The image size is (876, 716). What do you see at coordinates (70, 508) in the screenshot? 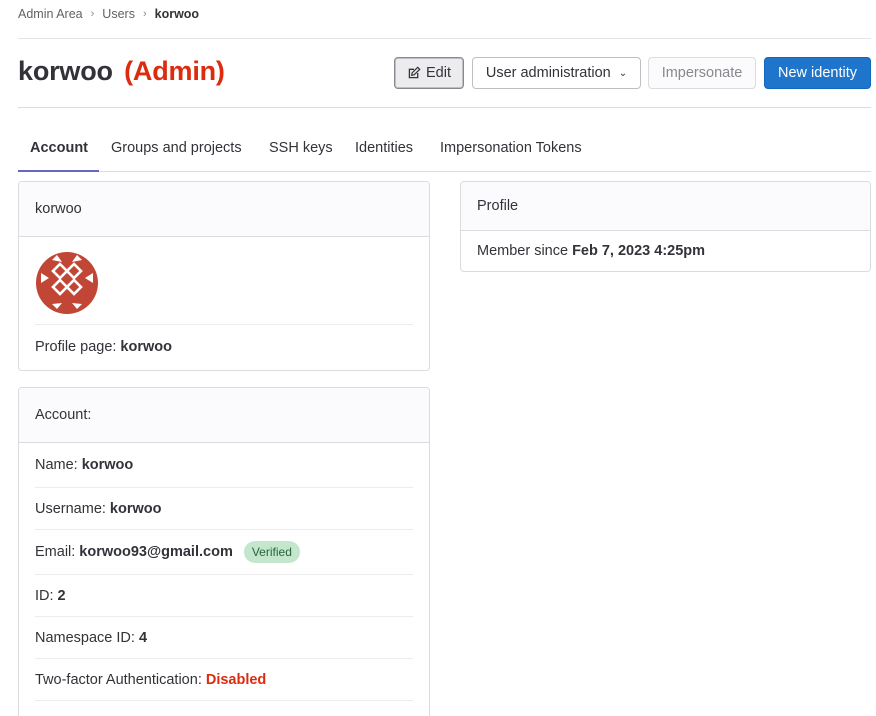
I see `username-label: Username:` at bounding box center [70, 508].